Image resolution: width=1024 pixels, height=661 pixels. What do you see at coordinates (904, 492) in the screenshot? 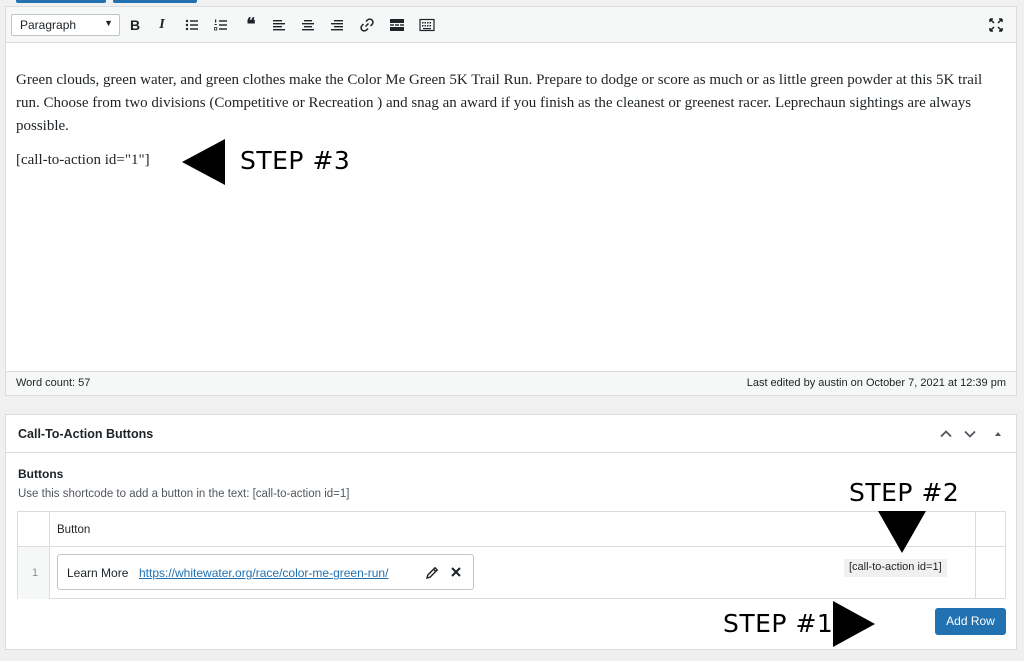
I see `step2-annotation: STEP #2` at bounding box center [904, 492].